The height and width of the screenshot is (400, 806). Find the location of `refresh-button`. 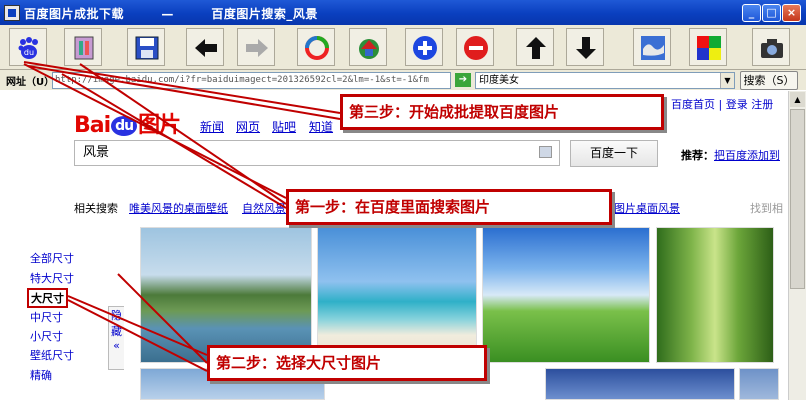

refresh-button is located at coordinates (316, 47).